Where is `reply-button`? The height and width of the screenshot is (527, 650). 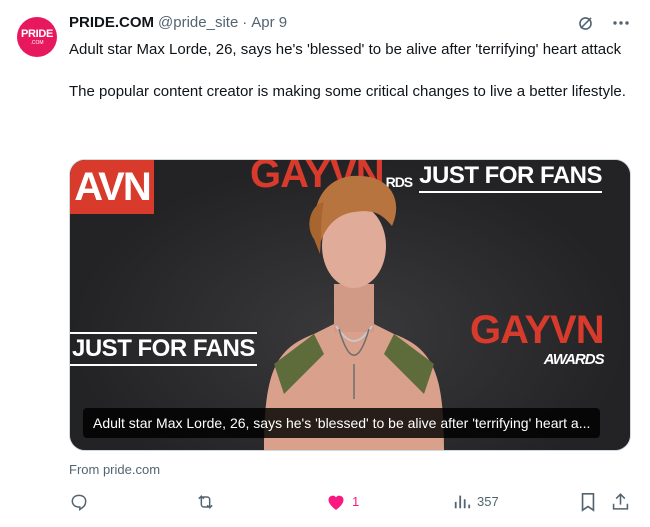 reply-button is located at coordinates (82, 502).